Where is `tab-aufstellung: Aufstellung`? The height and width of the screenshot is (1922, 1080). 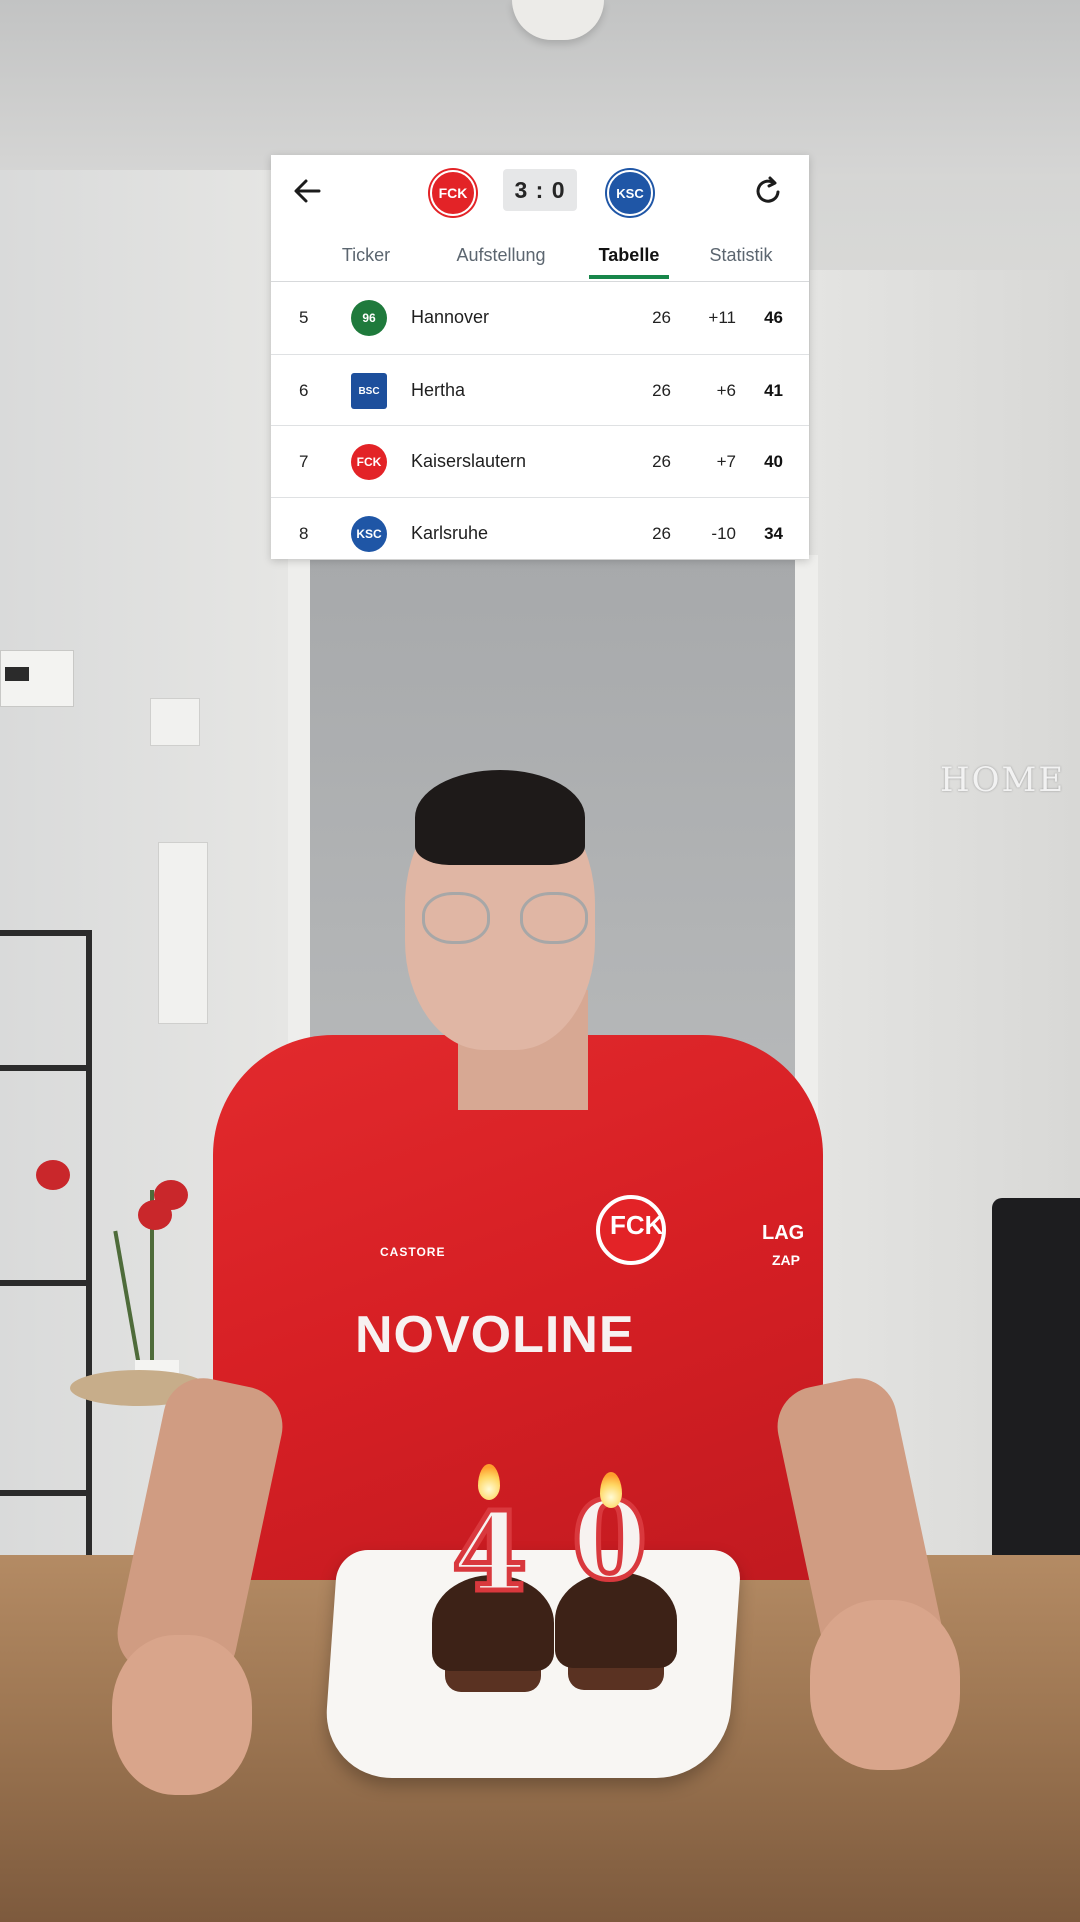 tab-aufstellung: Aufstellung is located at coordinates (501, 255).